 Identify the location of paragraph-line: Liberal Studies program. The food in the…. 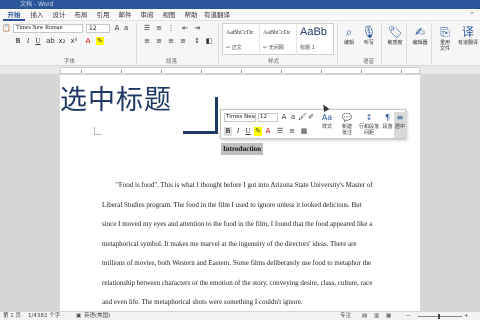
(232, 204).